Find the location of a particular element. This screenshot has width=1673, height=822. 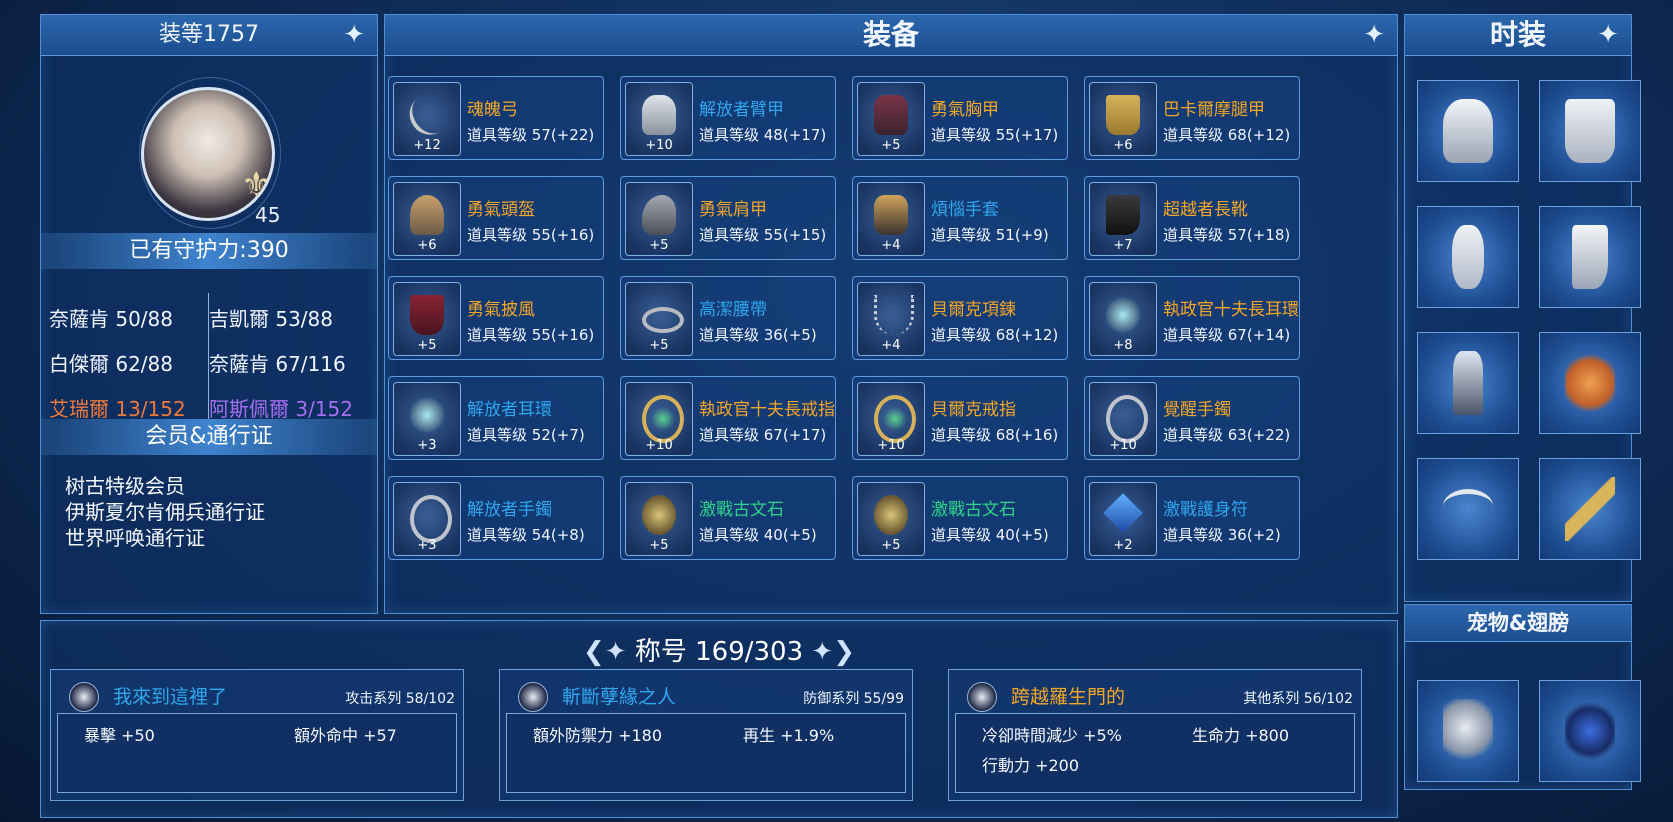

equipment-slot: +5 高潔腰帶 道具等级 36(+5) is located at coordinates (728, 318).